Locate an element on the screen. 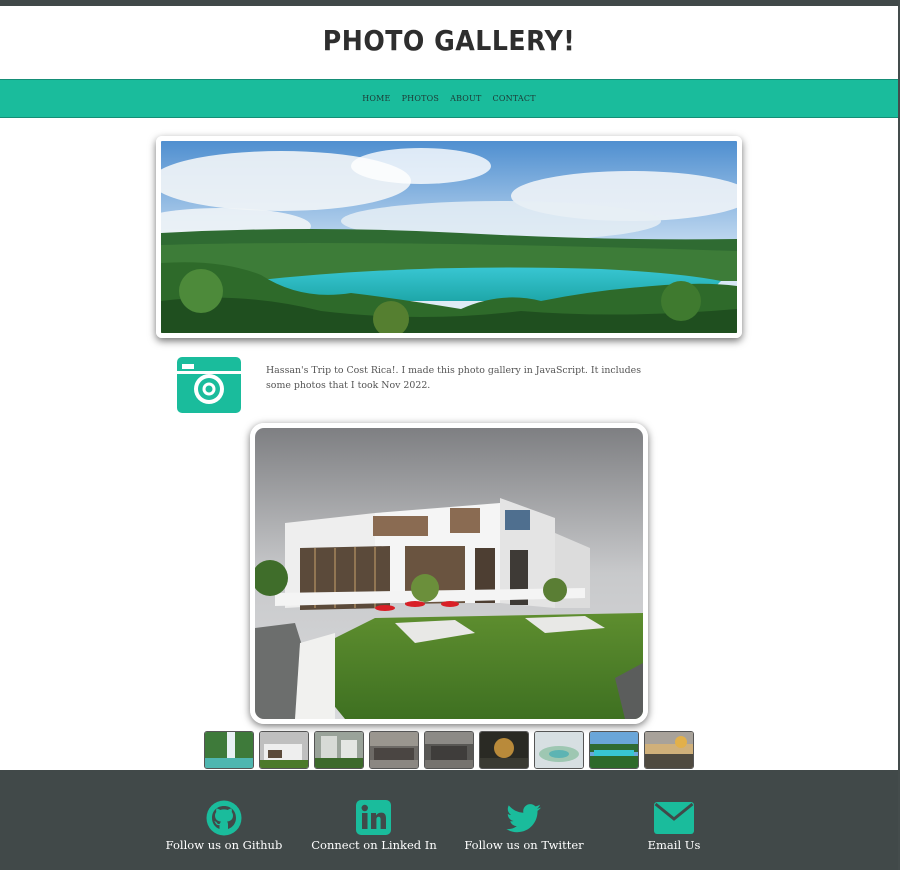 This screenshot has height=870, width=900. top-border is located at coordinates (449, 3).